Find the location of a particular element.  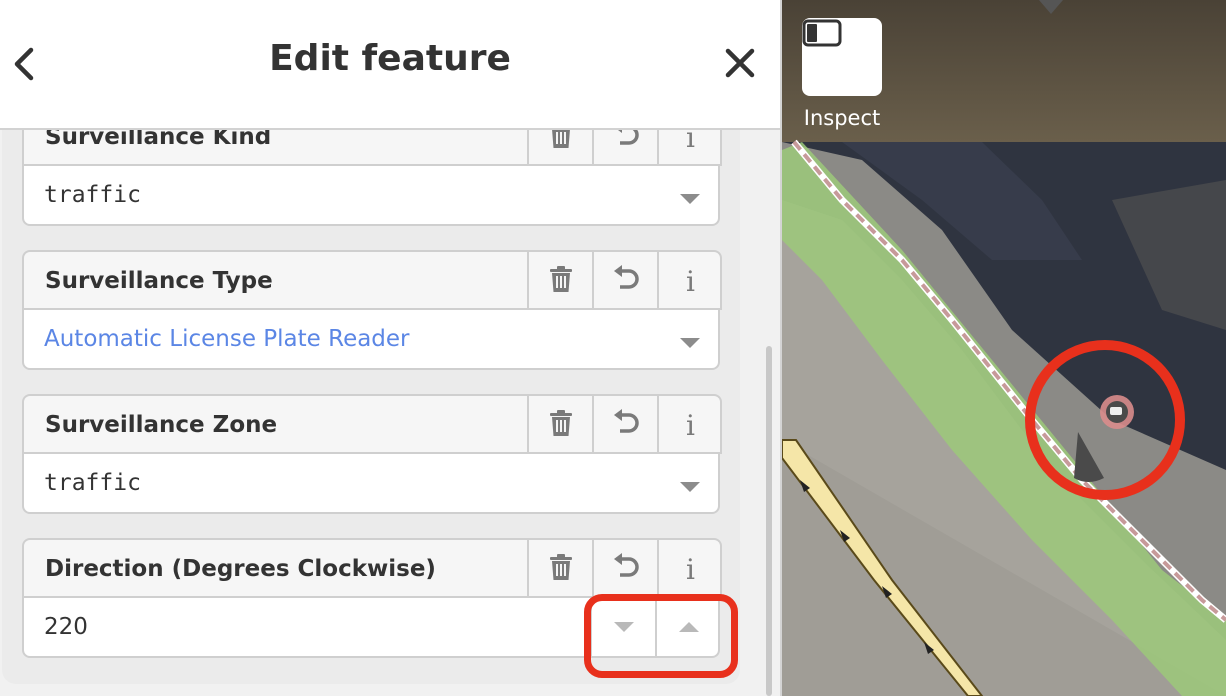

close-button is located at coordinates (740, 65).